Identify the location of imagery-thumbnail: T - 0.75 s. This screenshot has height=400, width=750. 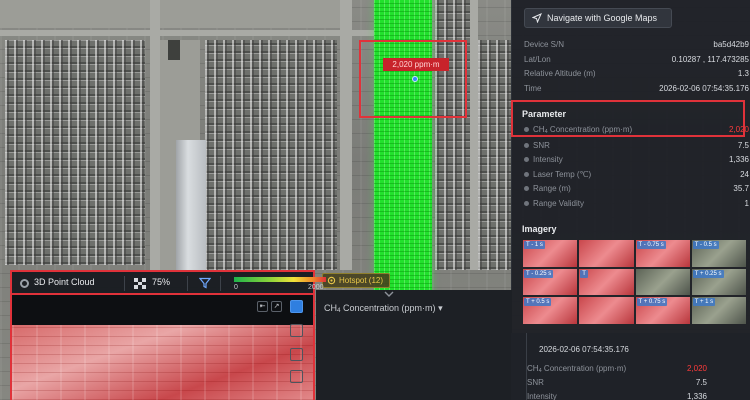
(662, 253).